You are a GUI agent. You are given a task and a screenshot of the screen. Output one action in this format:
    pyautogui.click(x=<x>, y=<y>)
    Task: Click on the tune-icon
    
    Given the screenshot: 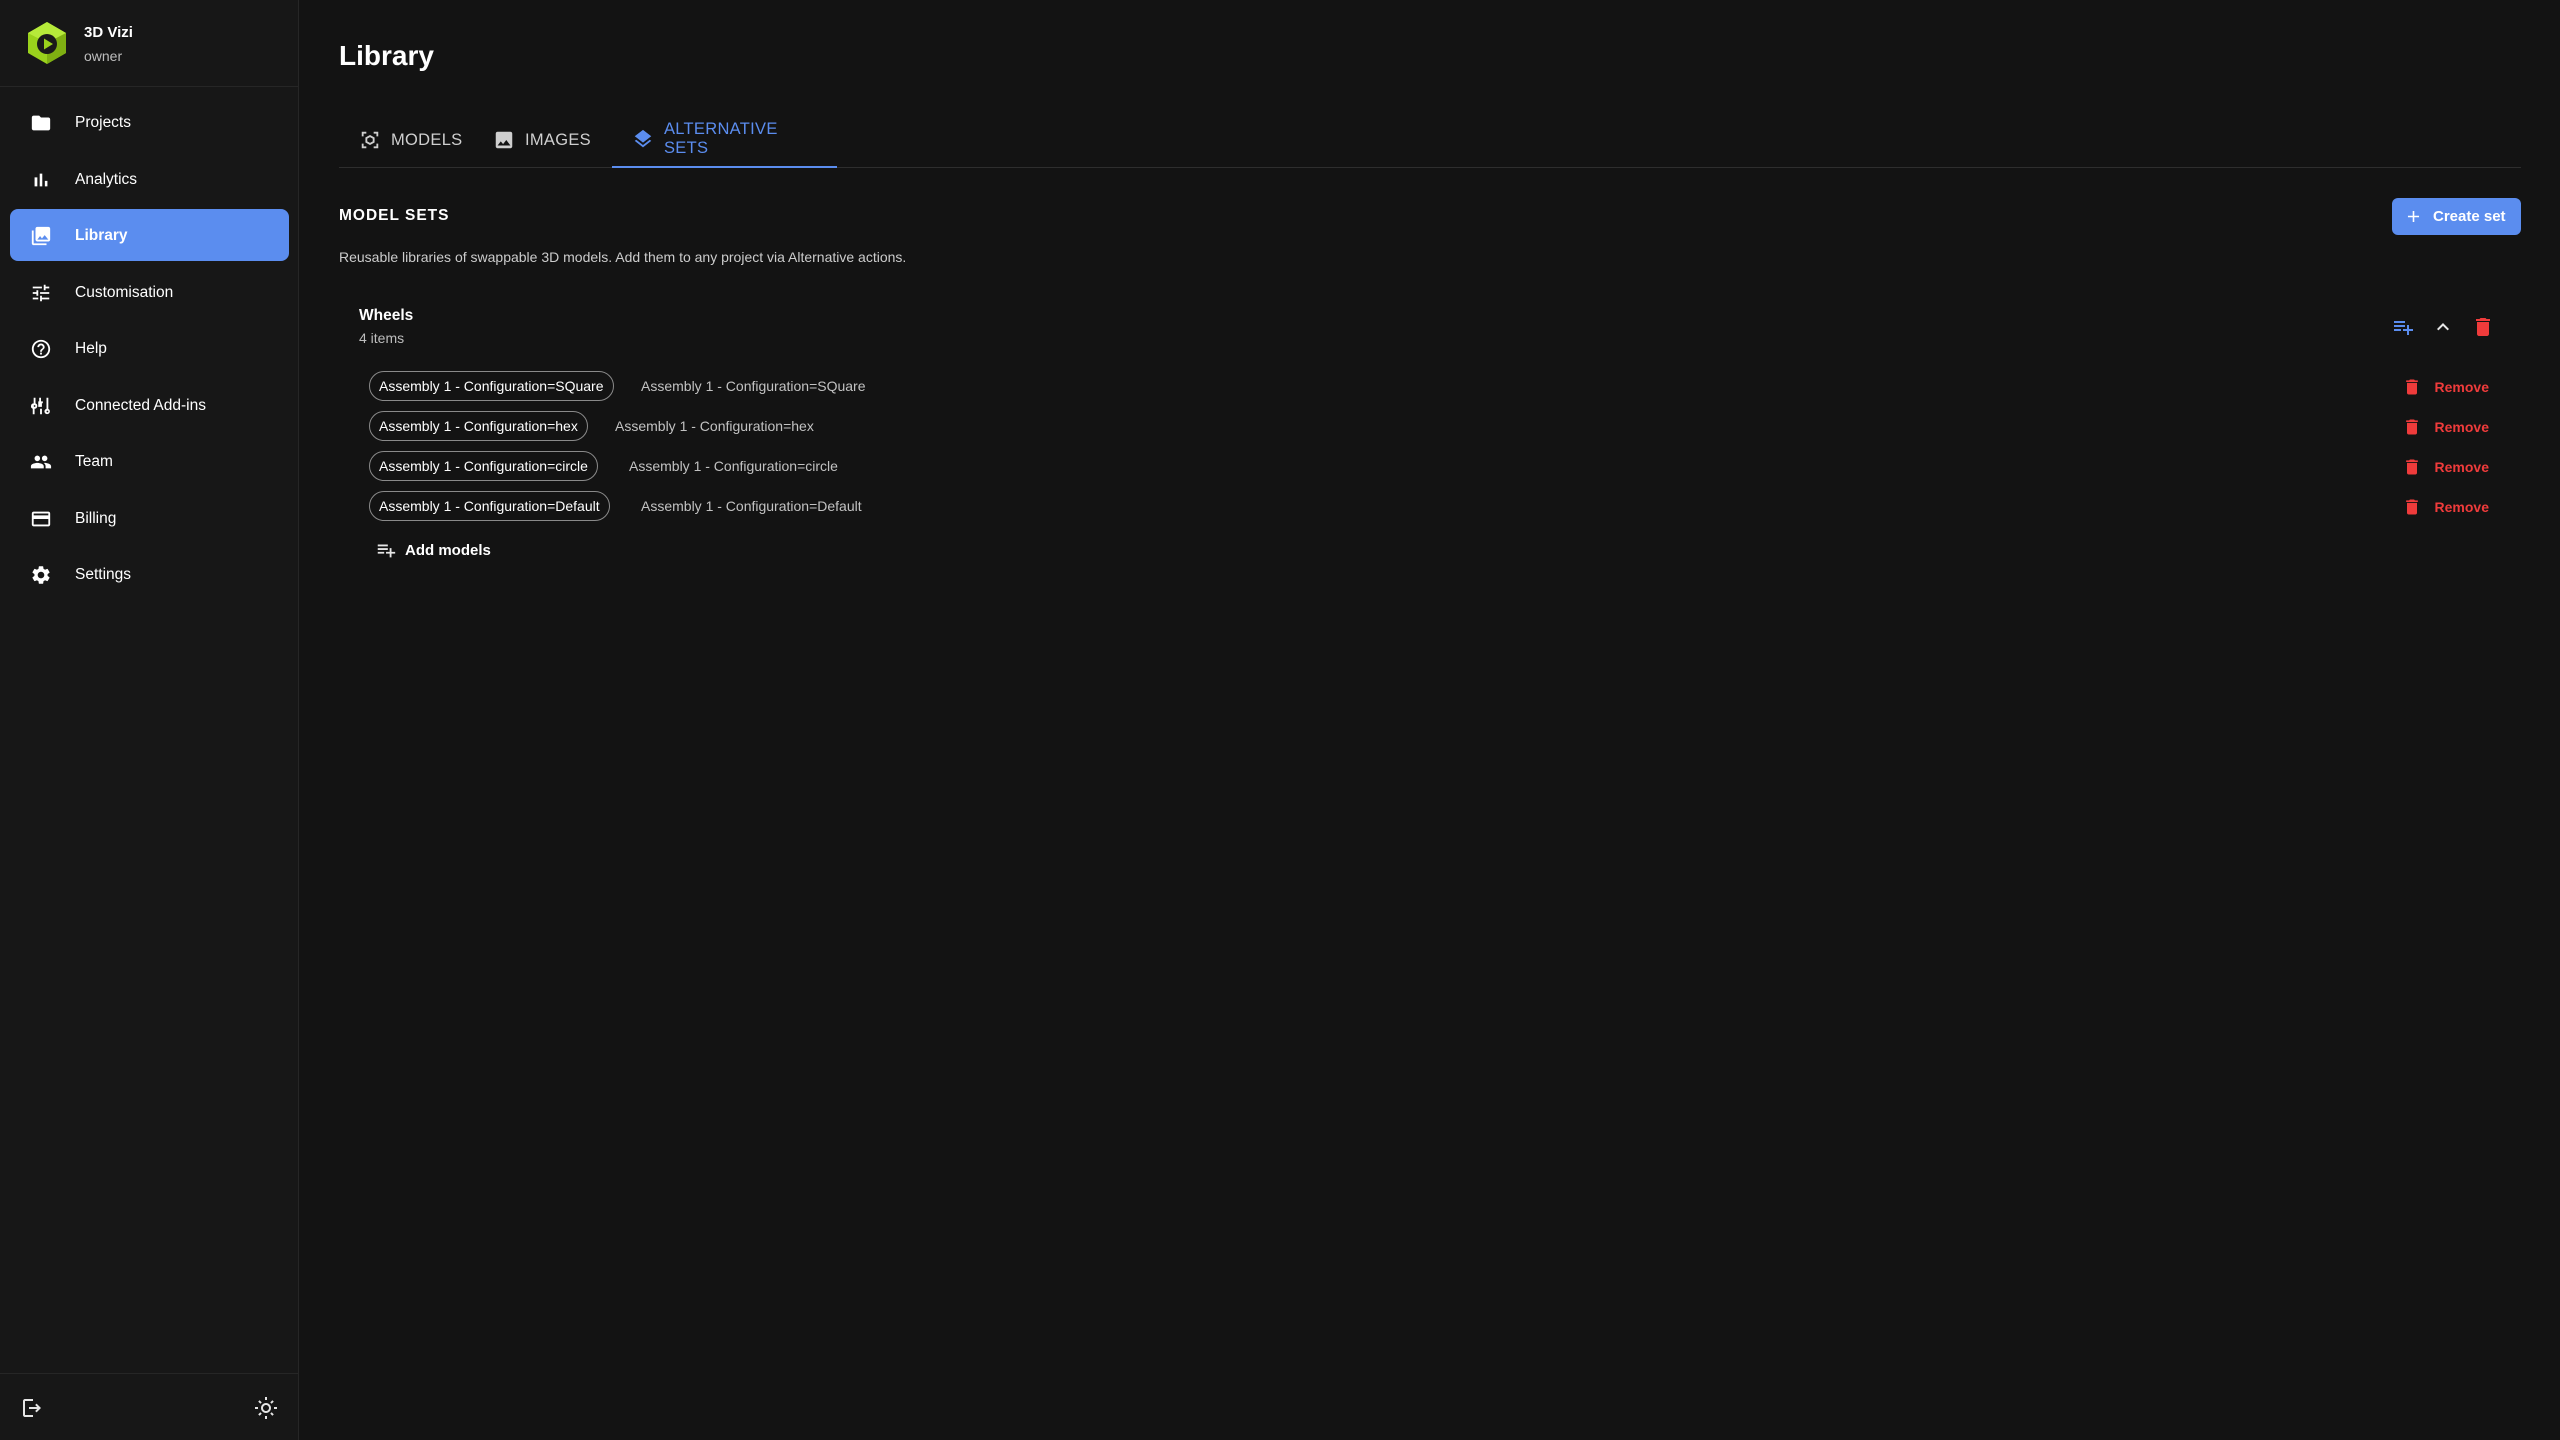 What is the action you would take?
    pyautogui.click(x=41, y=293)
    